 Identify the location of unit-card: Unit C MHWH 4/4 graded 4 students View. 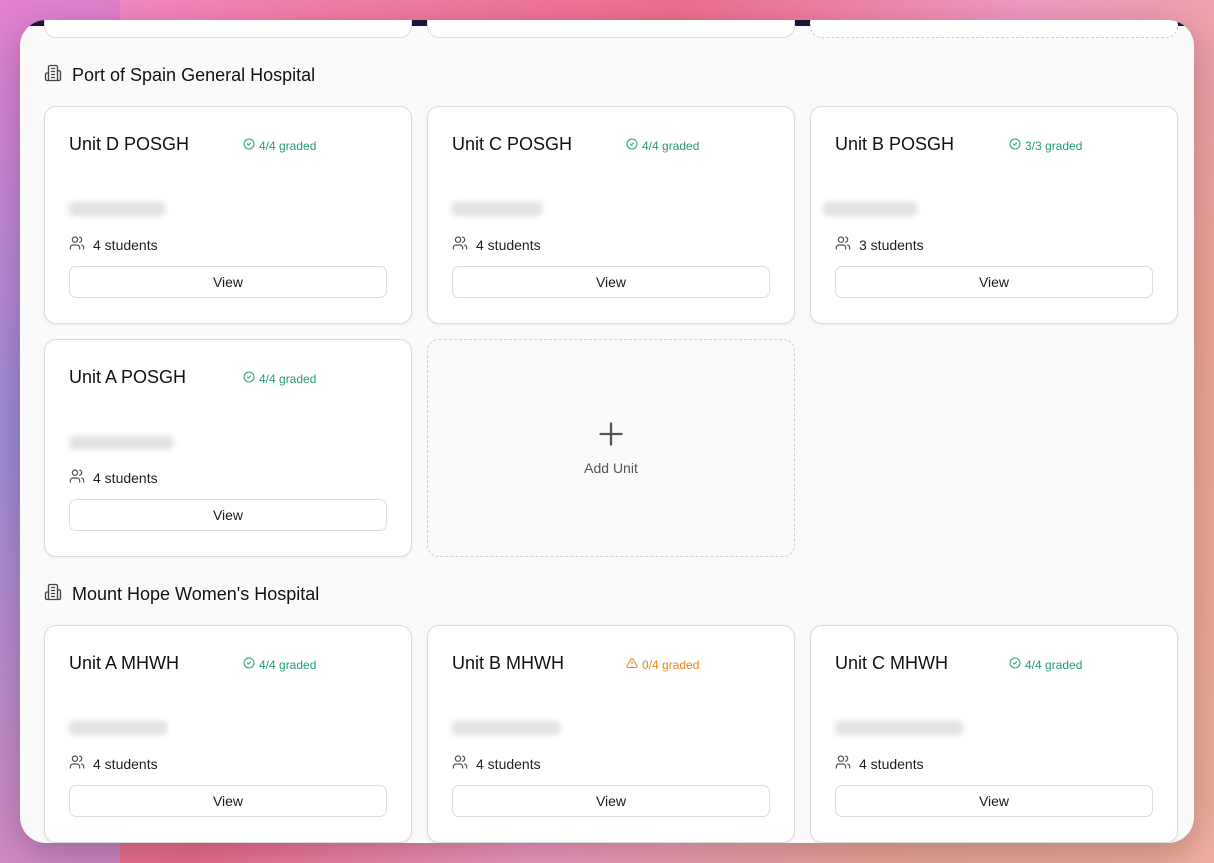
(994, 734).